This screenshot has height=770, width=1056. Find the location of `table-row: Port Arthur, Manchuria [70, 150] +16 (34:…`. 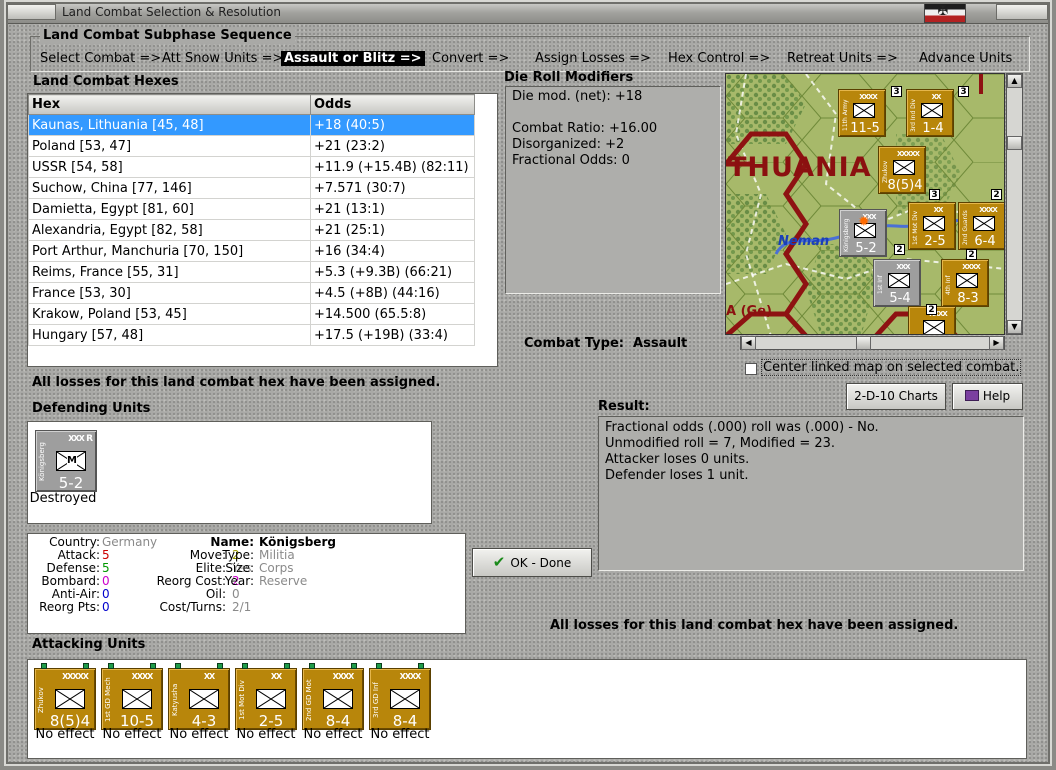

table-row: Port Arthur, Manchuria [70, 150] +16 (34:… is located at coordinates (251, 251).